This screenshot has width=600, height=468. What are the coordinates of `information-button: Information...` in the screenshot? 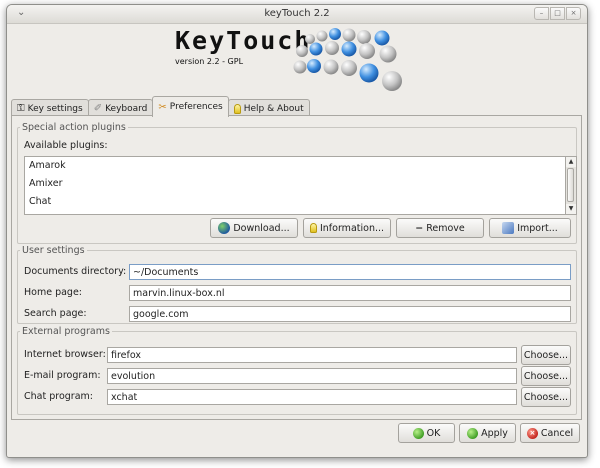 It's located at (347, 228).